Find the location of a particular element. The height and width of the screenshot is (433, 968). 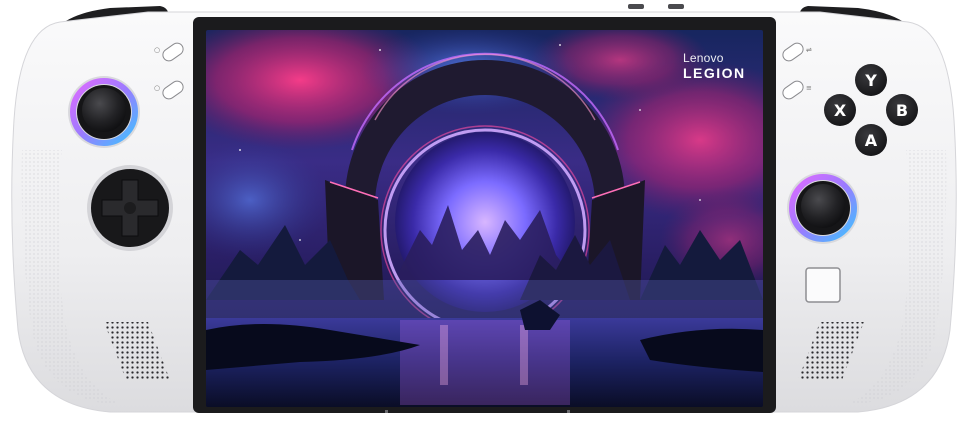

touchpad is located at coordinates (823, 285).